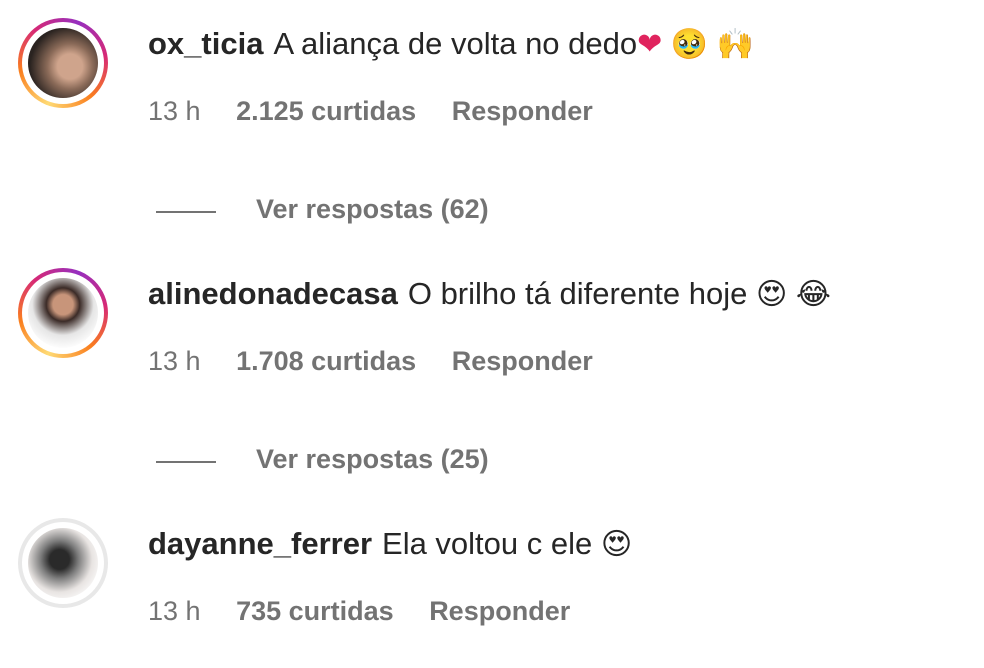  I want to click on view-replies-label: Ver respostas (62), so click(372, 209).